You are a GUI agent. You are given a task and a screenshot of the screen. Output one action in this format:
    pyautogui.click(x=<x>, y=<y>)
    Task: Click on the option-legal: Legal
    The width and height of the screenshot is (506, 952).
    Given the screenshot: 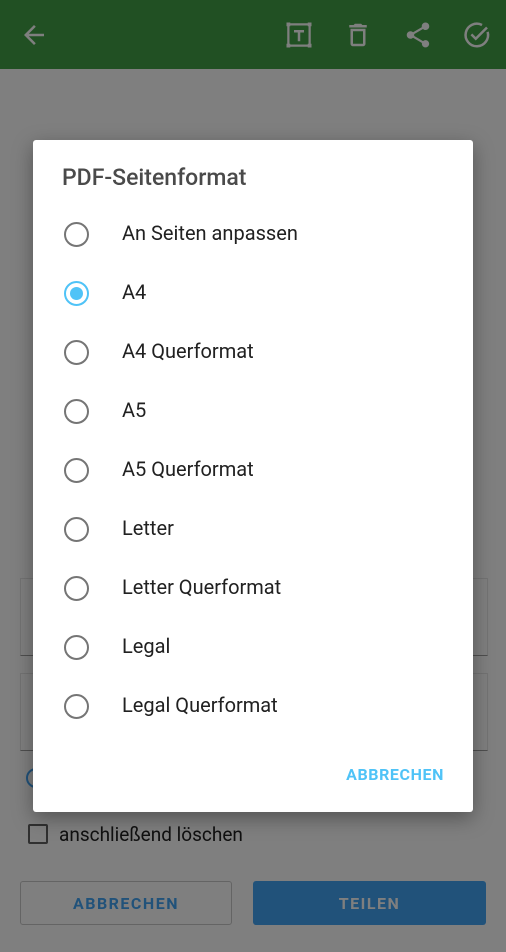 What is the action you would take?
    pyautogui.click(x=253, y=647)
    